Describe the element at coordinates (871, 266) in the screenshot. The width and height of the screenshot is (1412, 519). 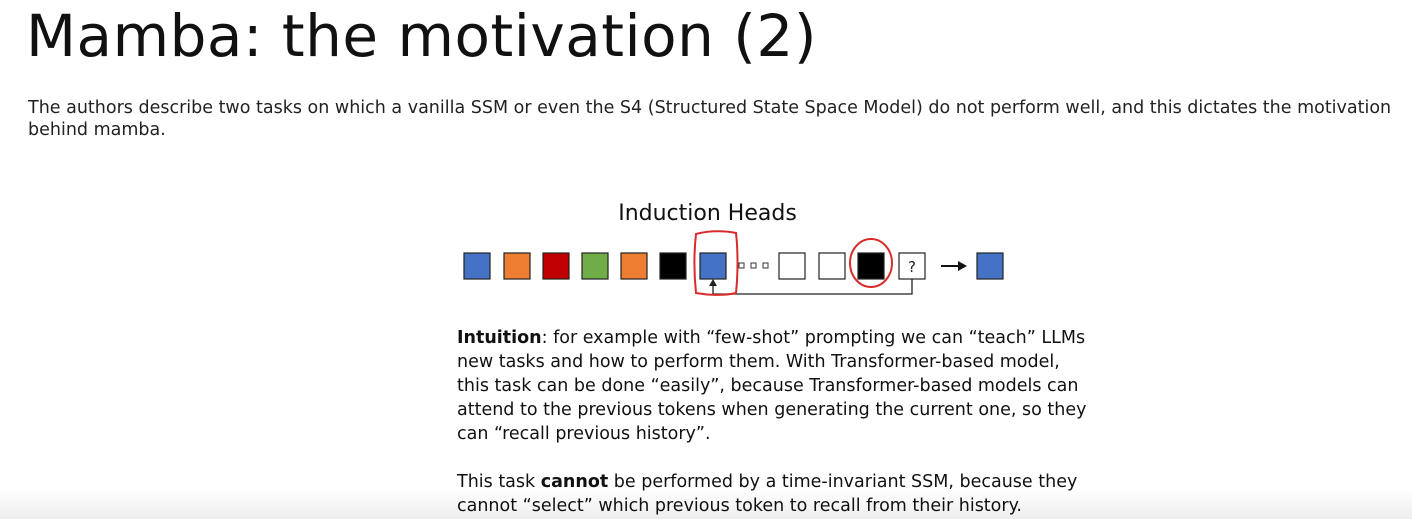
I see `token-black-query-match` at that location.